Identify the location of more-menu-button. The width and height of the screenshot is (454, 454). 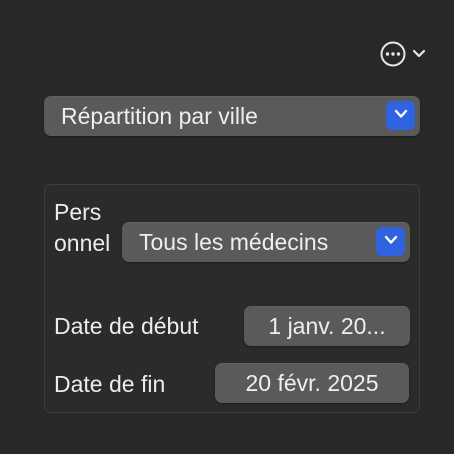
(404, 54).